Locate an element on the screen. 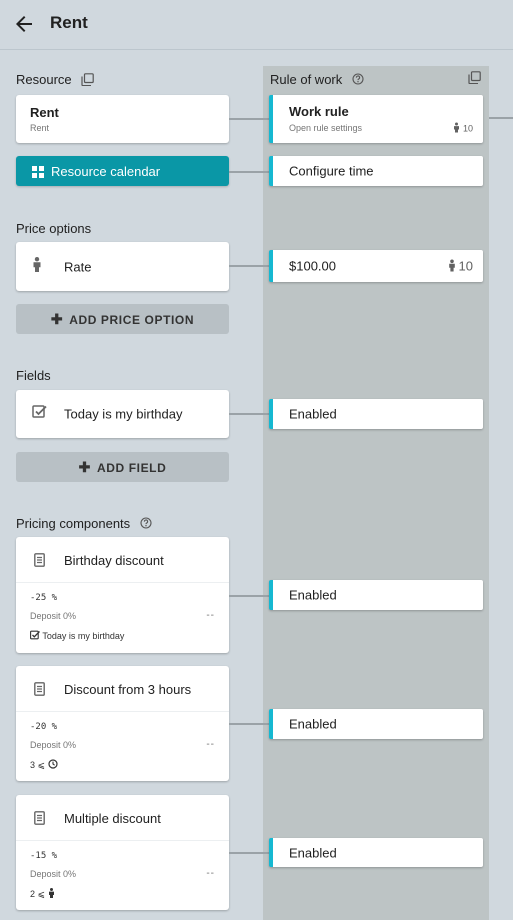  resource-calendar-label: Resource calendar is located at coordinates (106, 171).